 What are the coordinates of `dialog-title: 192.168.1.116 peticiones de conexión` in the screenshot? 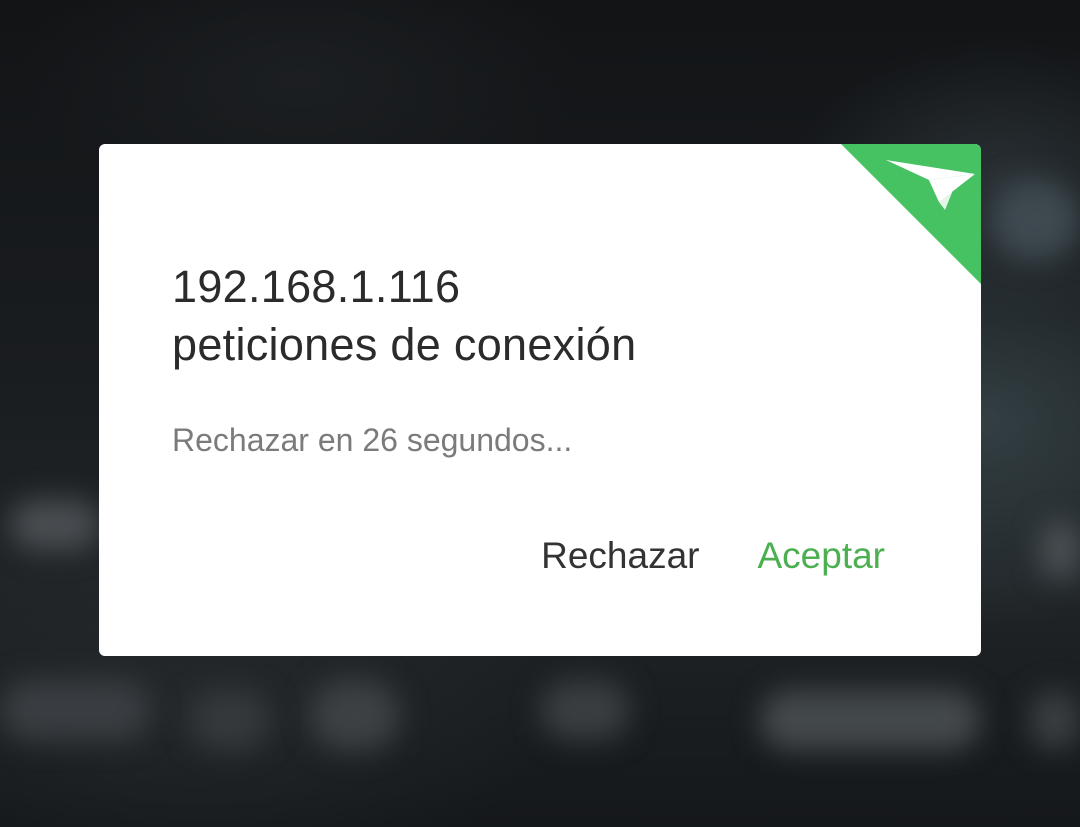 It's located at (404, 316).